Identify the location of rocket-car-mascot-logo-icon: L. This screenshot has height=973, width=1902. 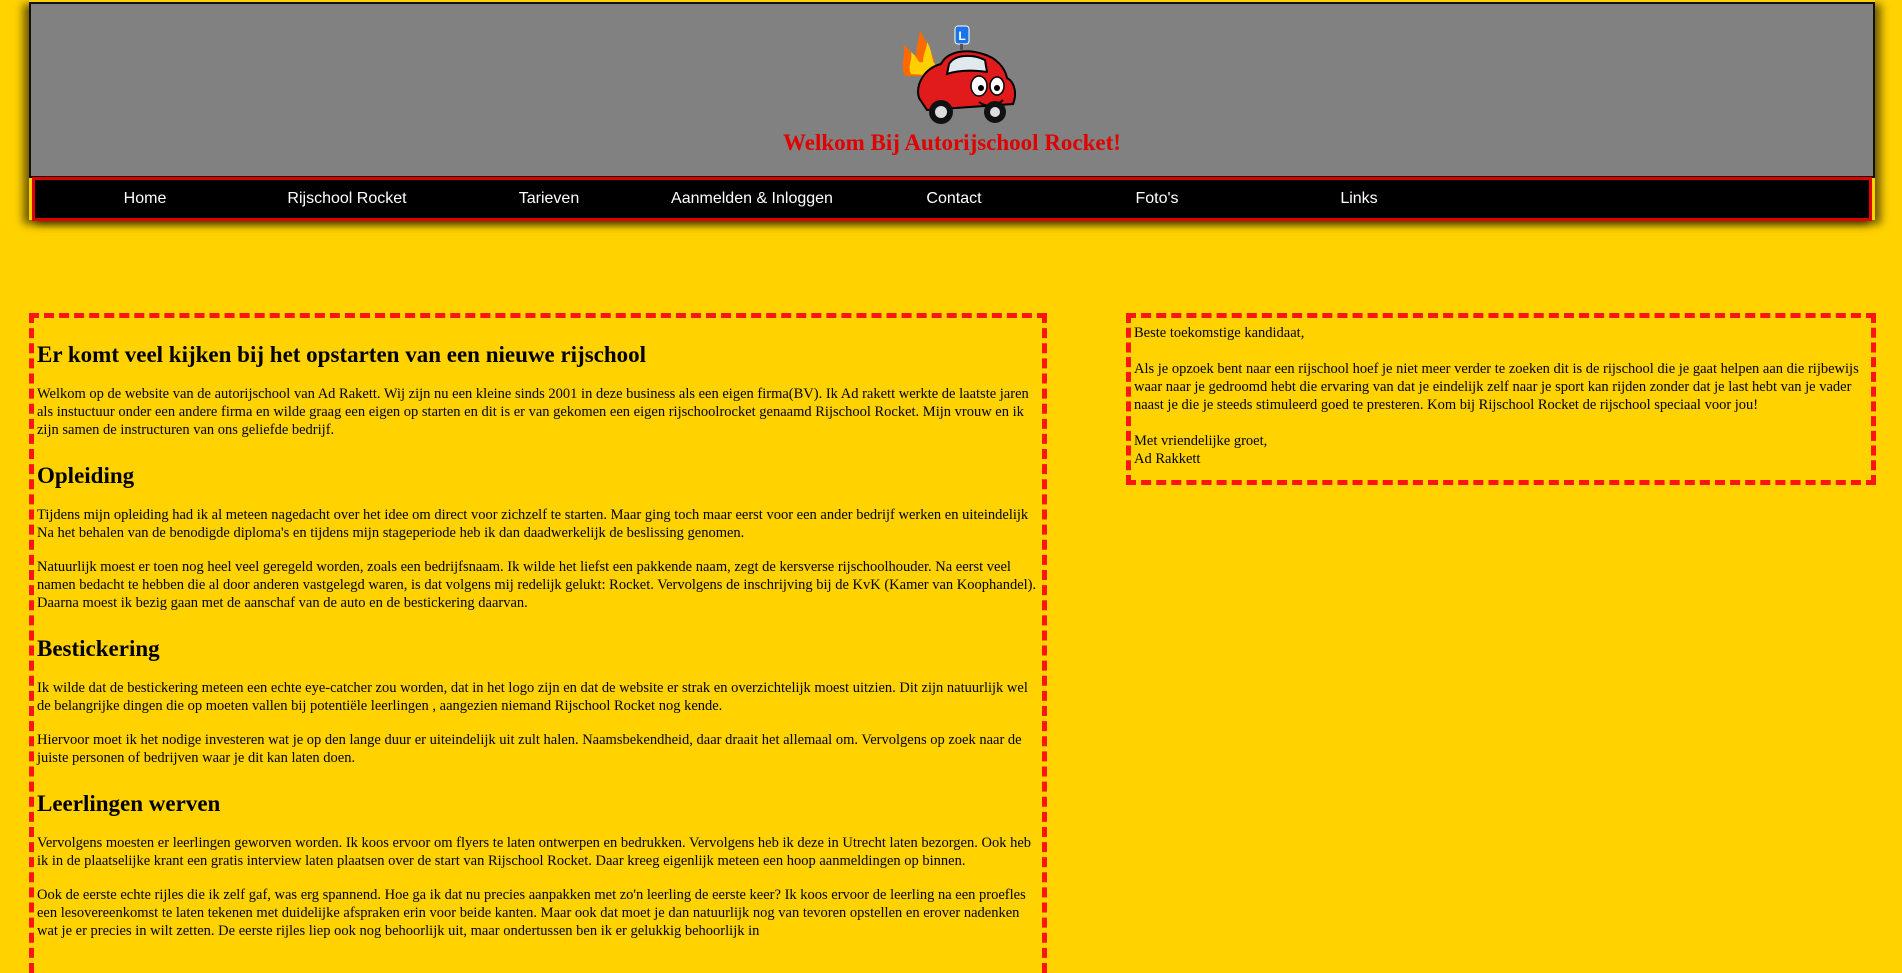
(959, 74).